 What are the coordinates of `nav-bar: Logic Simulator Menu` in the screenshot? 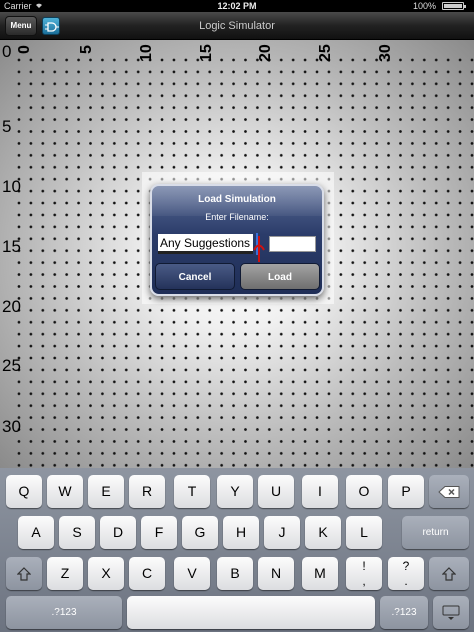 It's located at (237, 26).